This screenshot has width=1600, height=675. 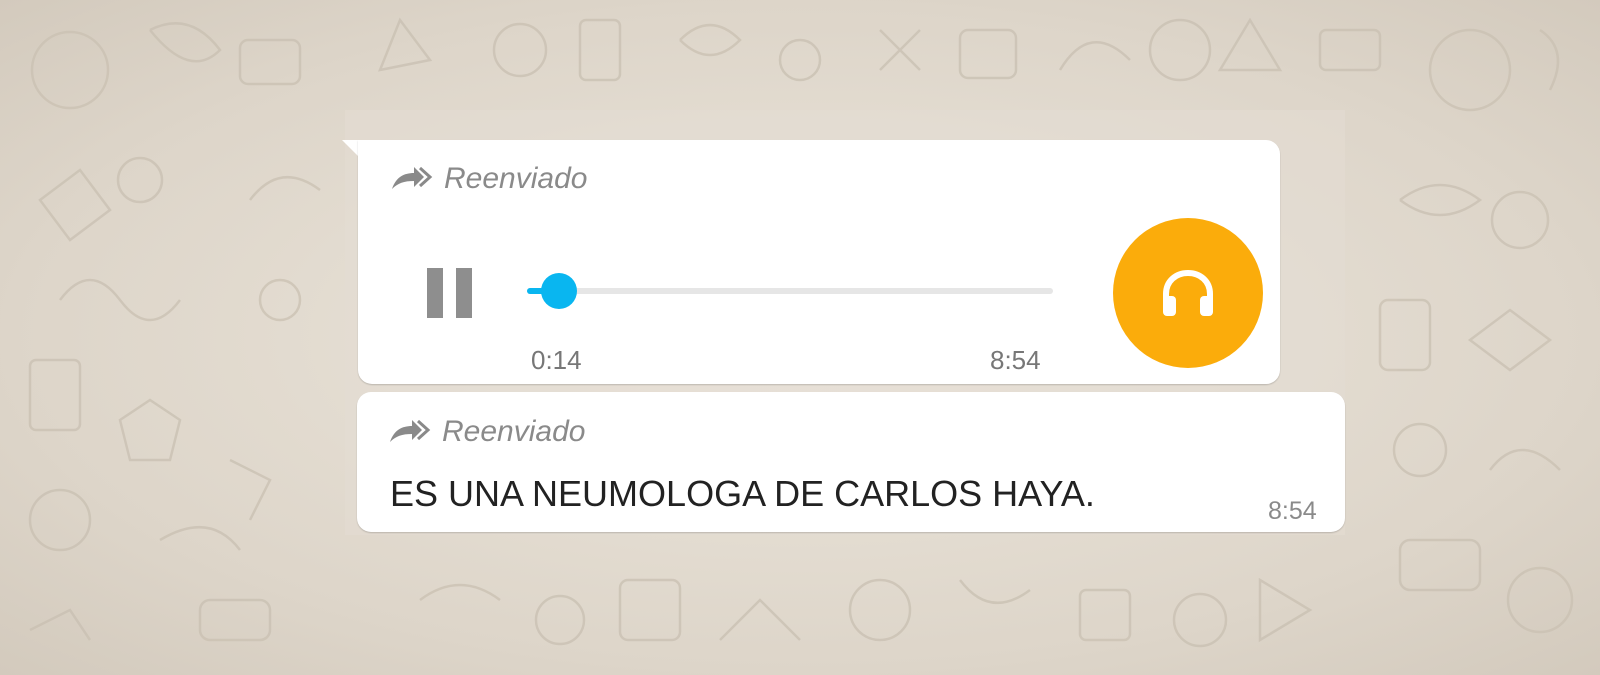 I want to click on message-timestamp: 8:54, so click(x=1292, y=511).